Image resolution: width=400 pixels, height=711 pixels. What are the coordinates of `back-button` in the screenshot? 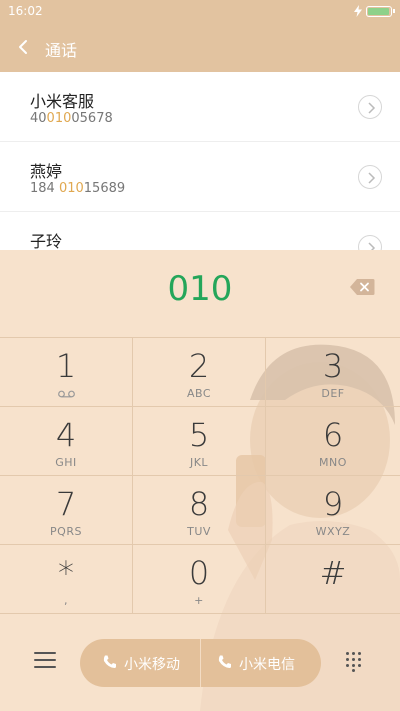 It's located at (24, 47).